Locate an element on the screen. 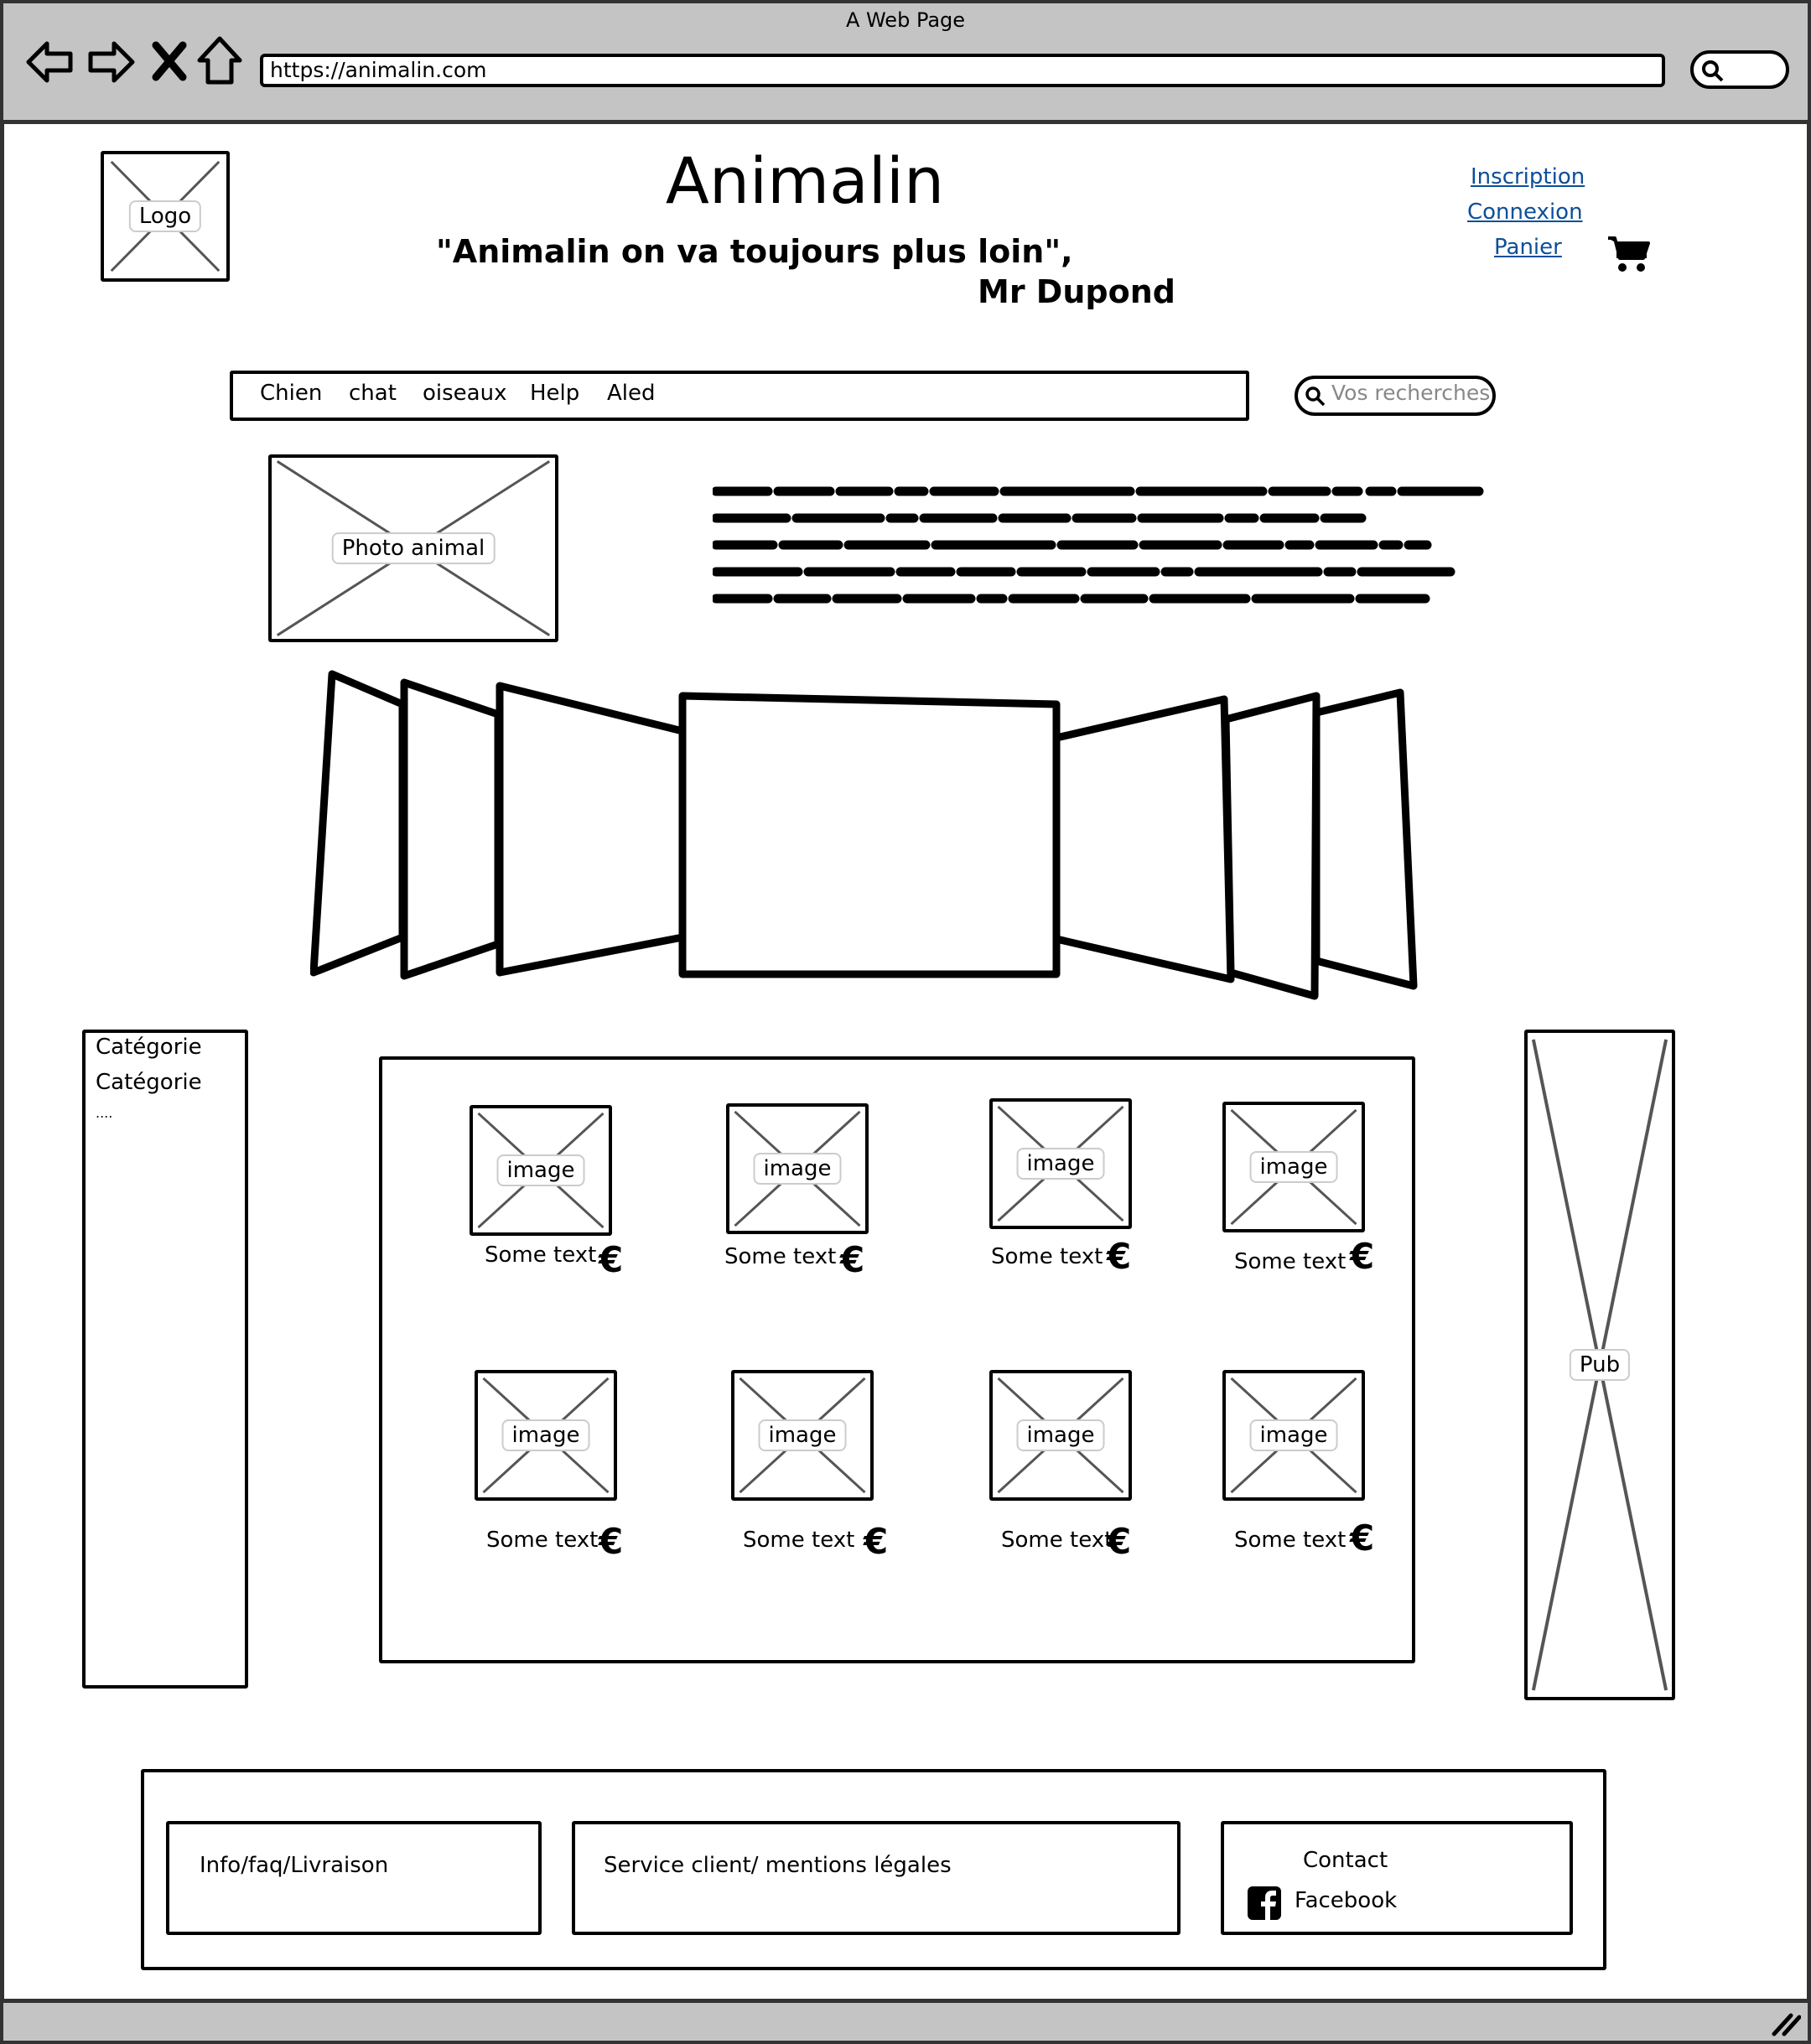 This screenshot has width=1811, height=2044. footer-service-box is located at coordinates (876, 1878).